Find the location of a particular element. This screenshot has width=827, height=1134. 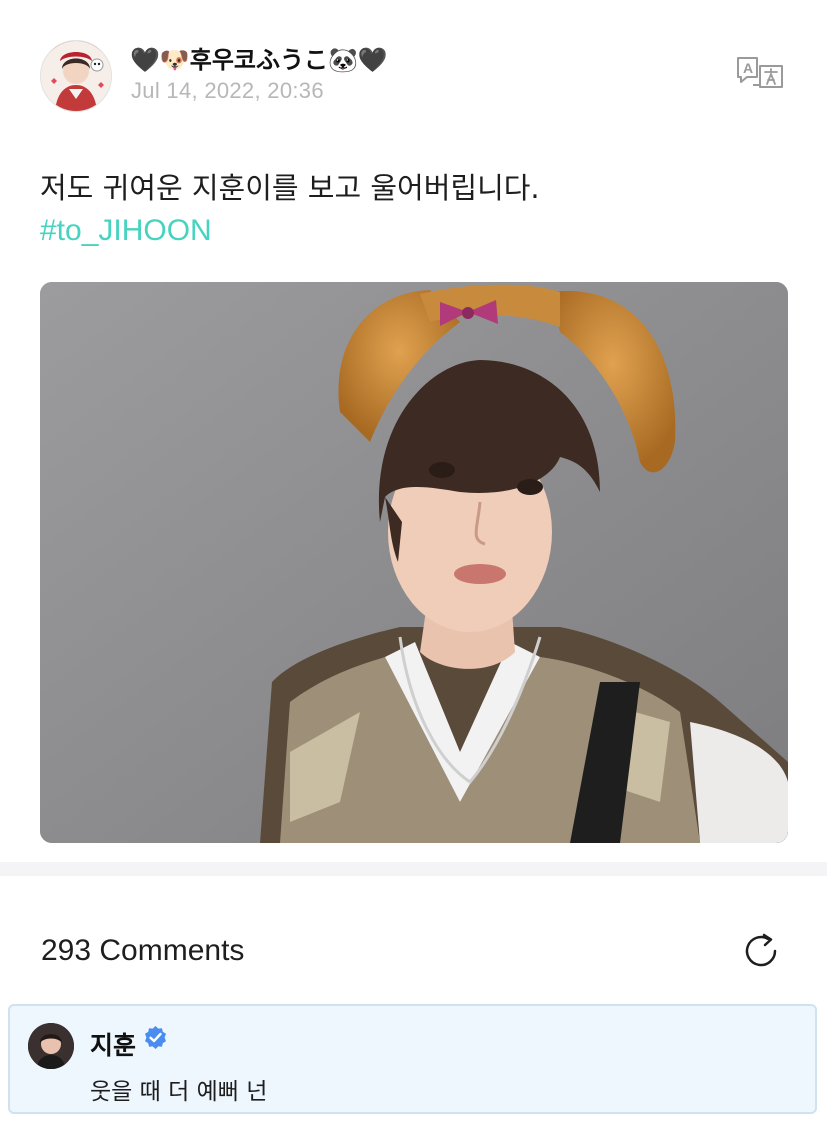

post-text: 저도 귀여운 지훈이를 보고 울어버립니다. is located at coordinates (290, 188).